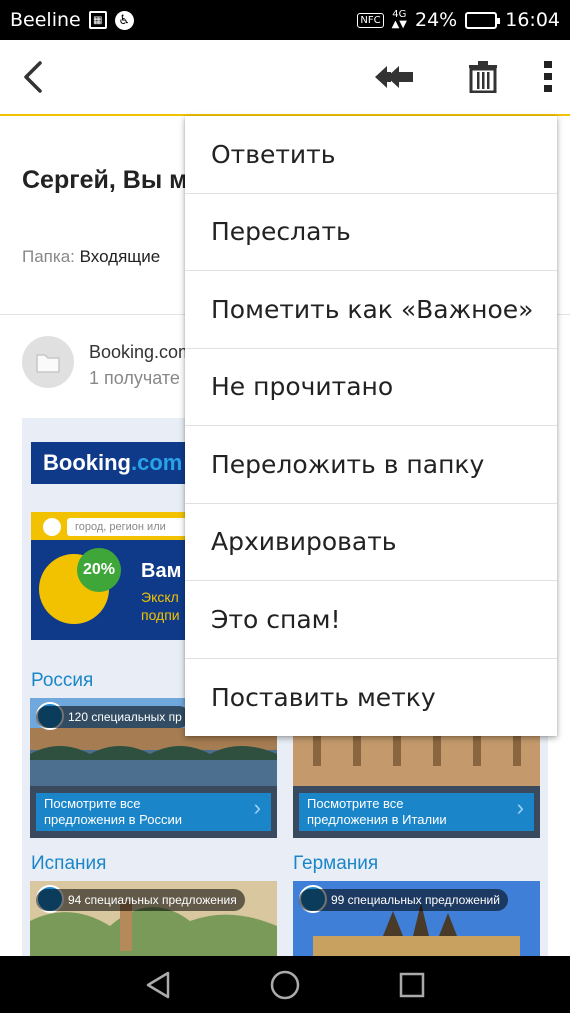 Image resolution: width=570 pixels, height=1013 pixels. Describe the element at coordinates (335, 864) in the screenshot. I see `region-title-germany: Германия` at that location.